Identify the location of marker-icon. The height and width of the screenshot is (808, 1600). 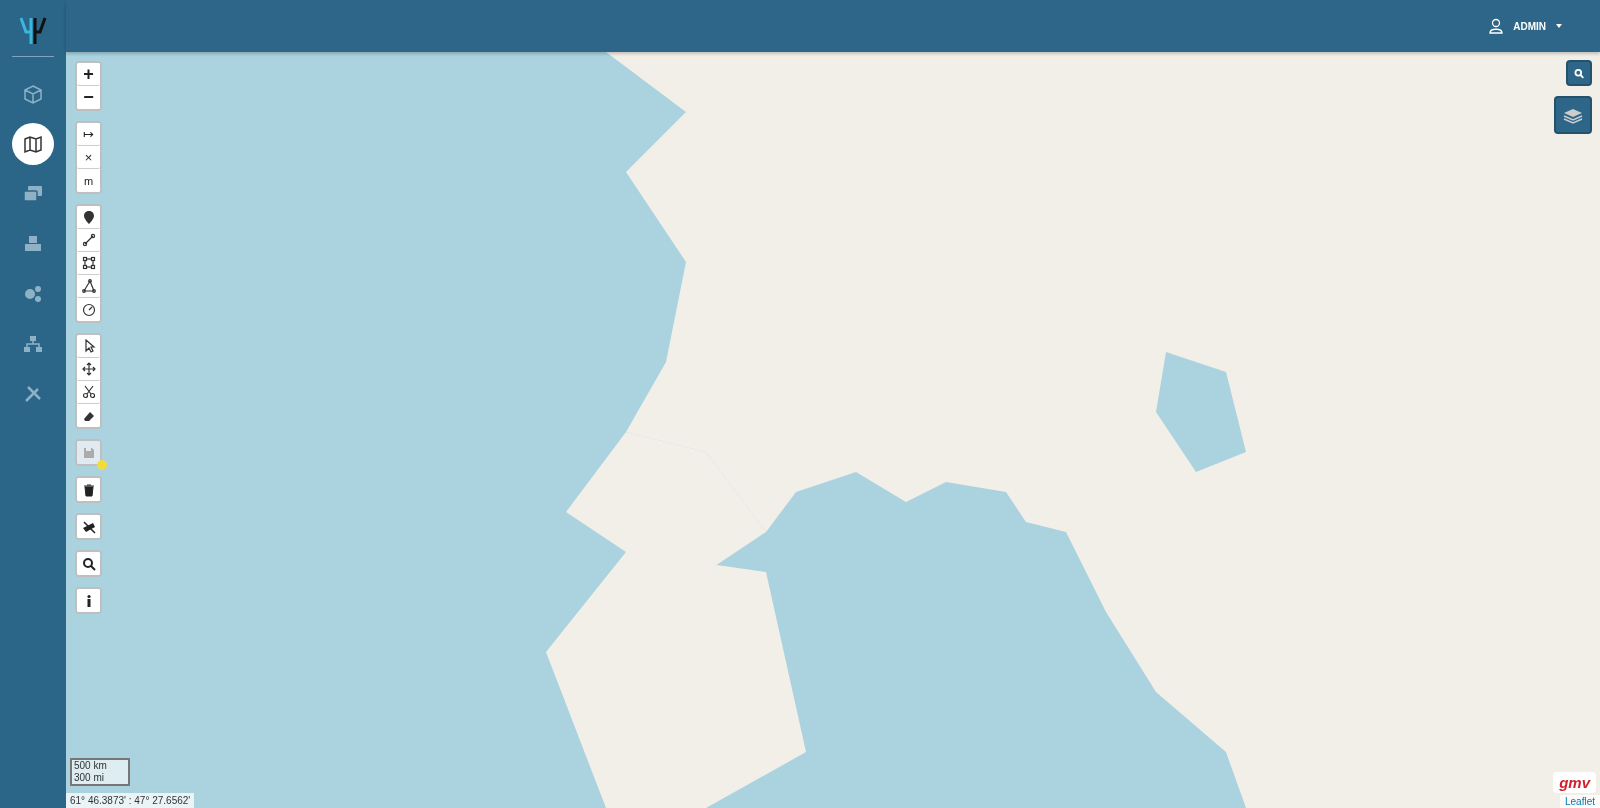
(88, 217).